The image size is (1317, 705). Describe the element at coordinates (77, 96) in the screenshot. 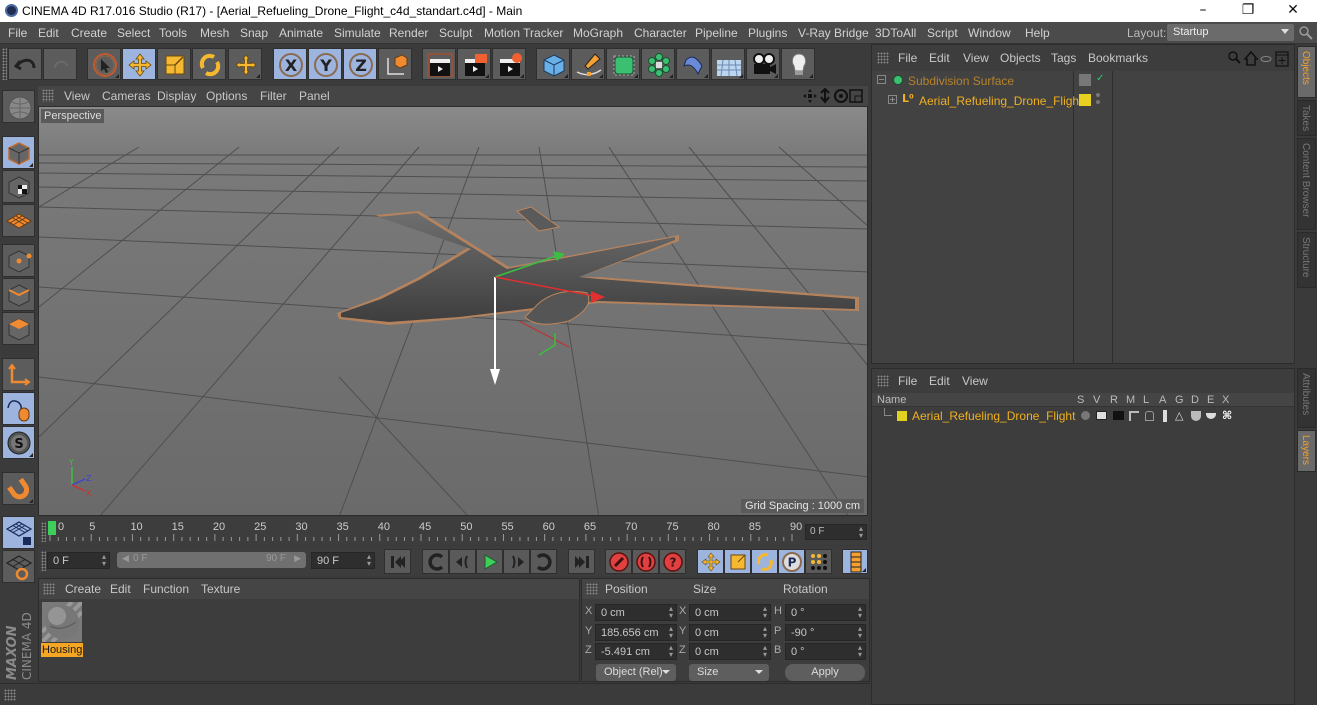

I see `viewport-menu-view: View` at that location.